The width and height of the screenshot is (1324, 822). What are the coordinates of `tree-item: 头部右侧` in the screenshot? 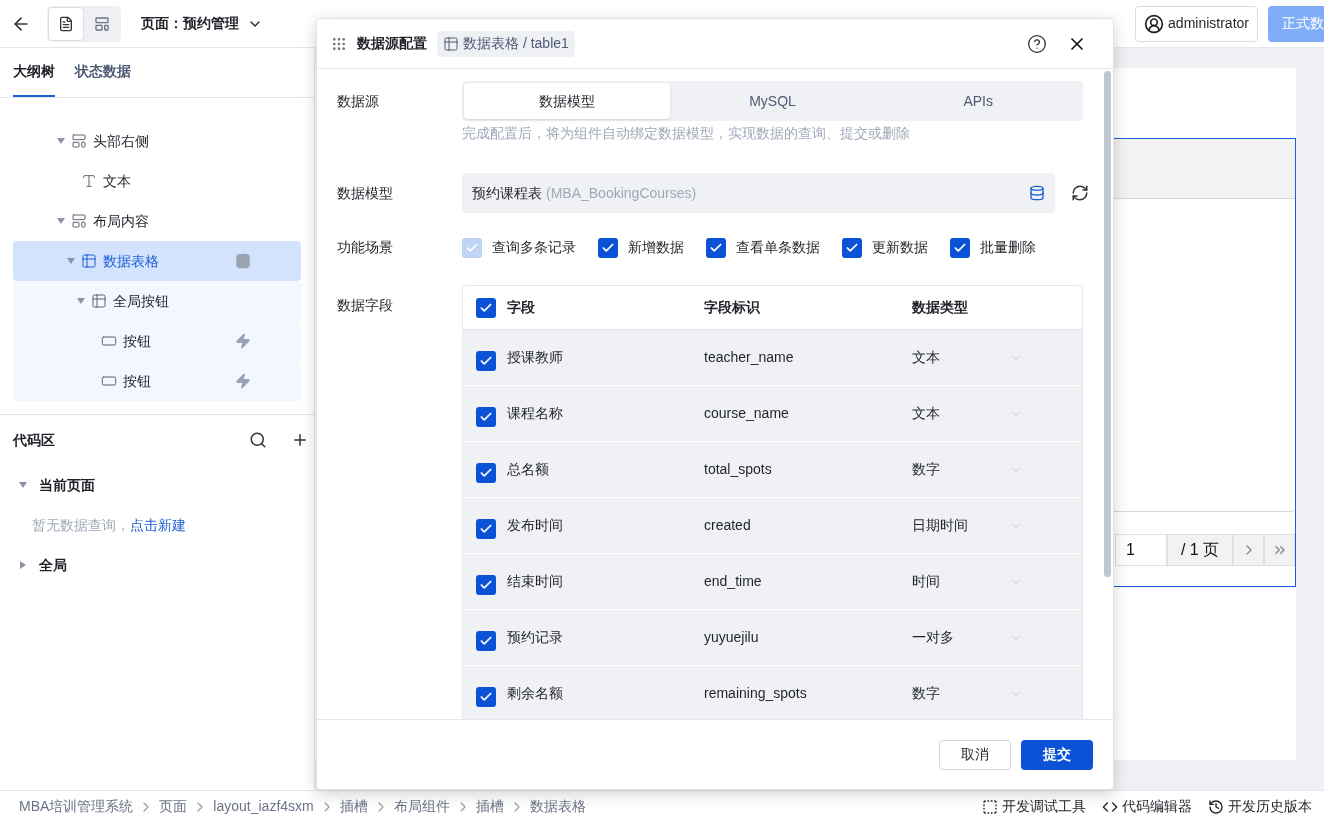 It's located at (157, 141).